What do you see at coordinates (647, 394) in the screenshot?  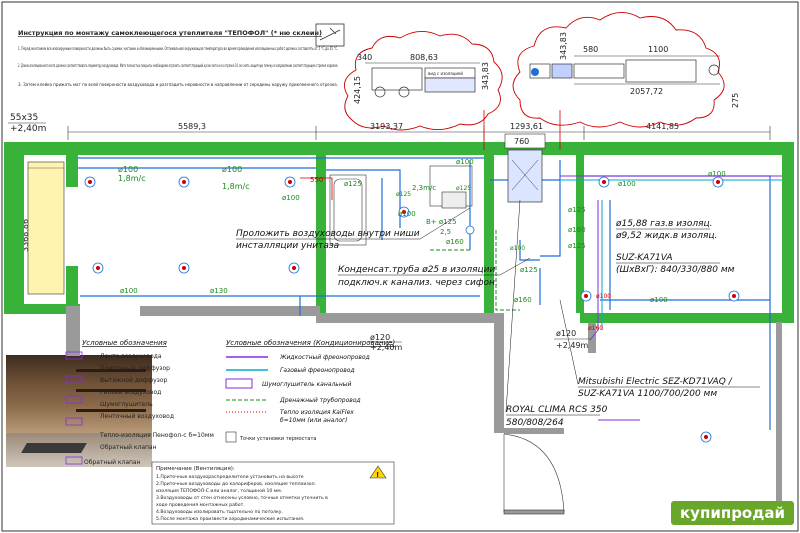 I see `note-mitsubishi-2: SUZ-KA71VA 1100/700/200 мм` at bounding box center [647, 394].